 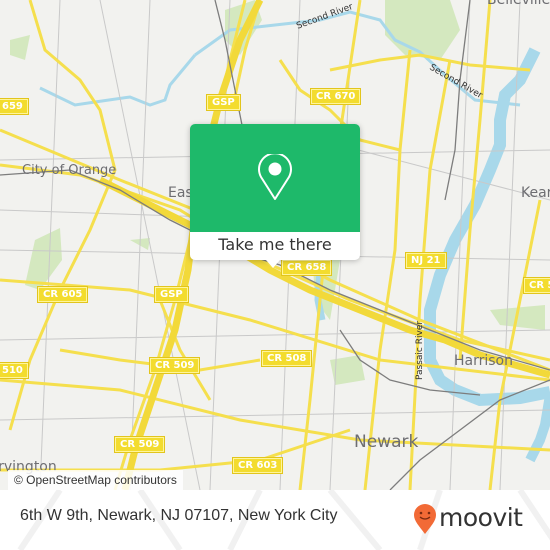 I want to click on road-shield-cr-5: CR 5, so click(x=536, y=285).